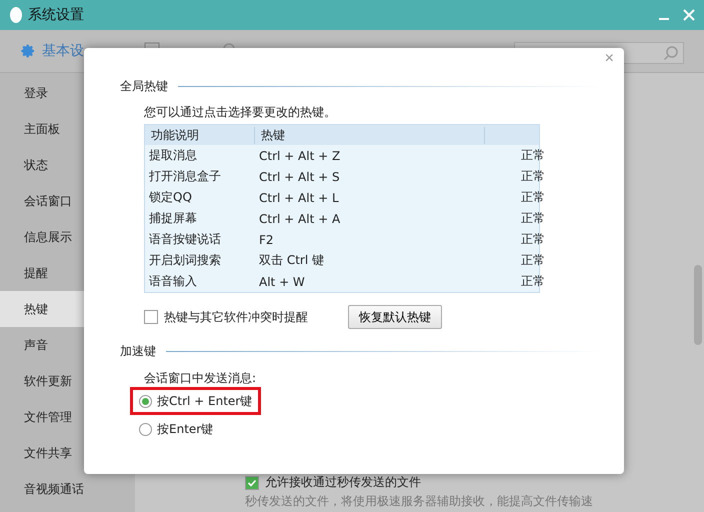 The height and width of the screenshot is (512, 704). What do you see at coordinates (236, 317) in the screenshot?
I see `checkbox-label: 热键与其它软件冲突时提醒` at bounding box center [236, 317].